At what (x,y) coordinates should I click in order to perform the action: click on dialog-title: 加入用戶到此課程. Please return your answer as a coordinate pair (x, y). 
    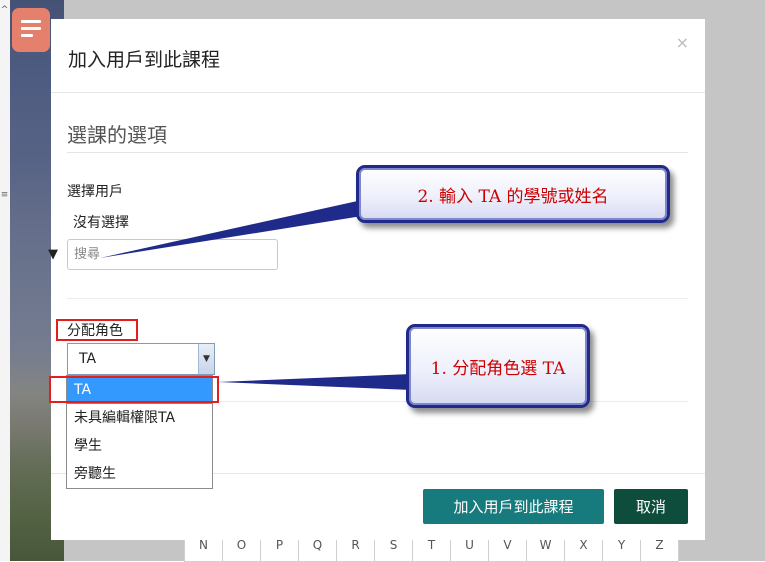
    Looking at the image, I should click on (144, 60).